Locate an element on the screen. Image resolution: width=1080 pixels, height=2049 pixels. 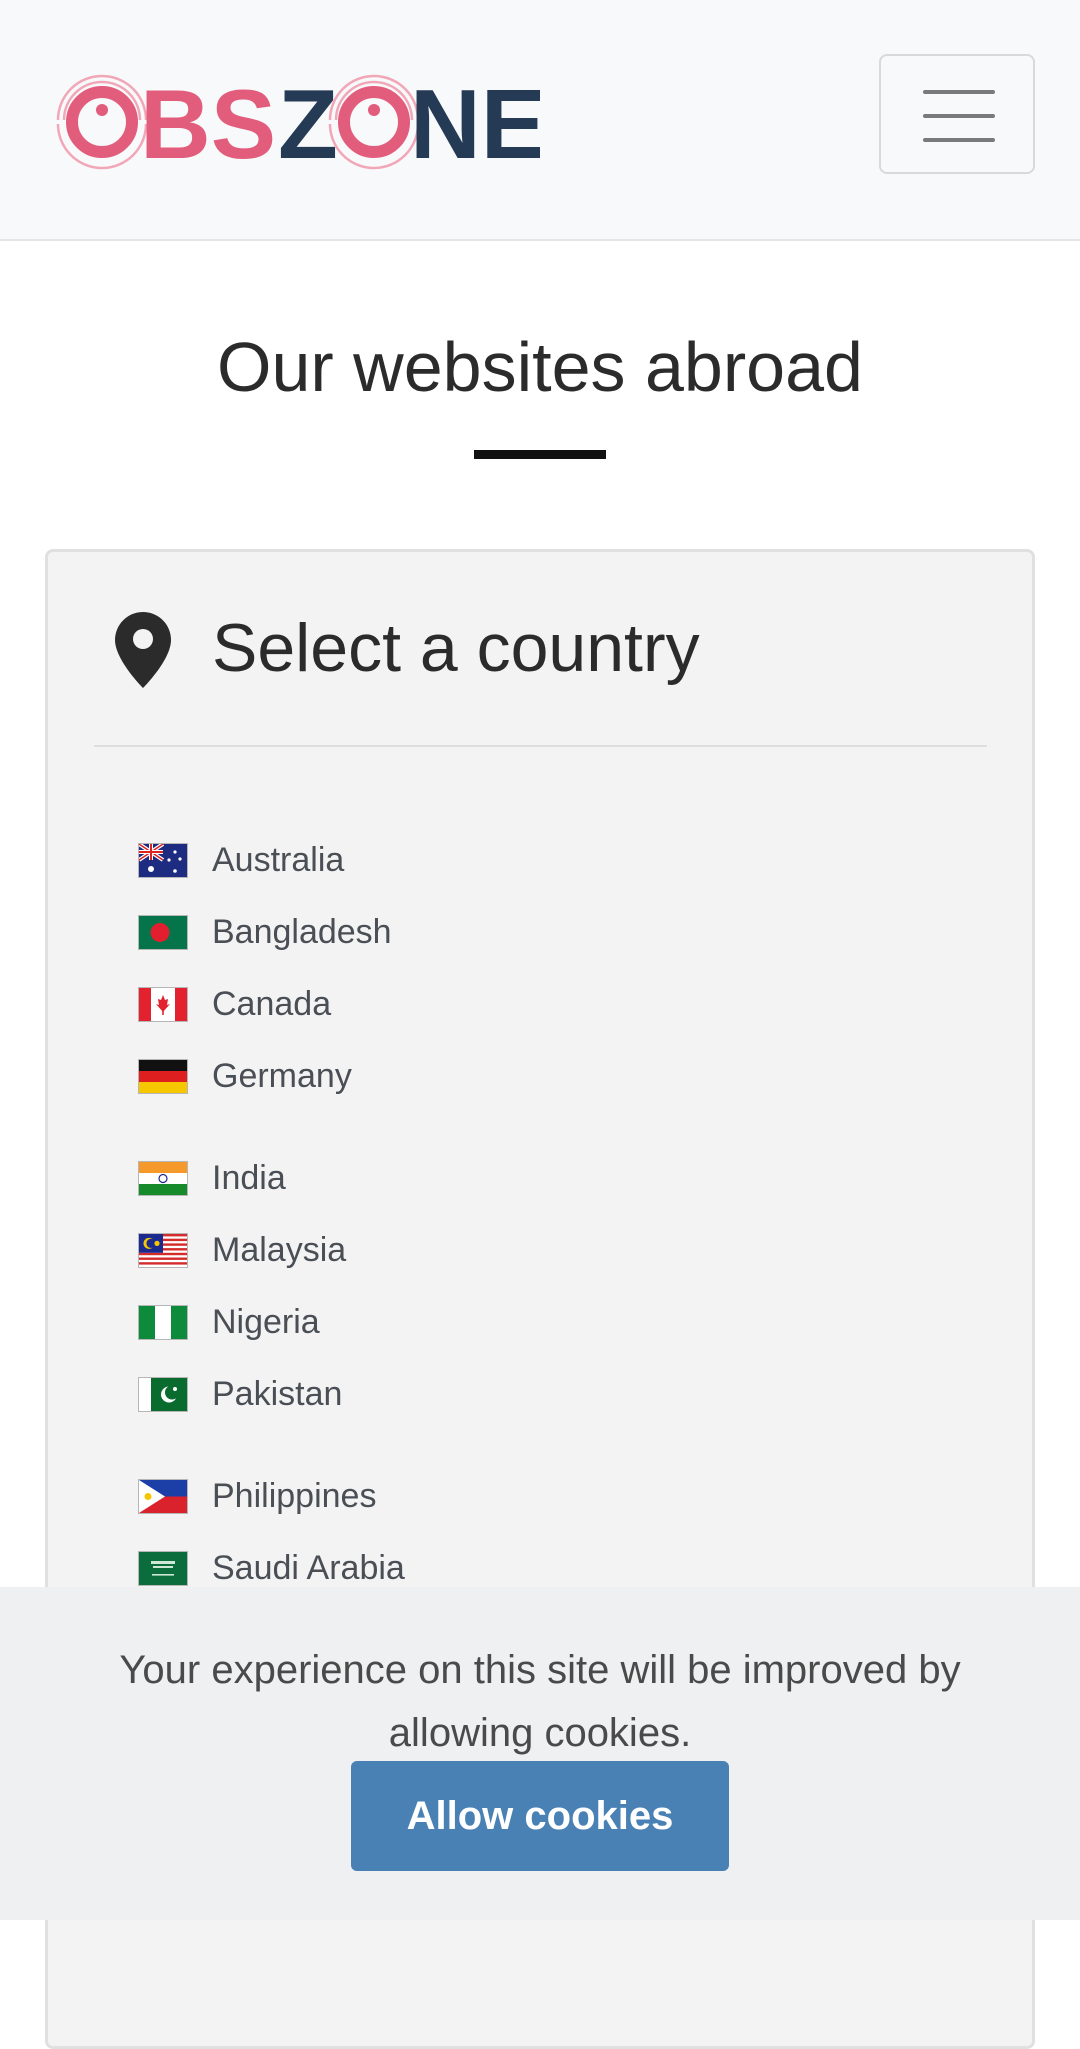
bangladesh-flag-icon is located at coordinates (163, 932).